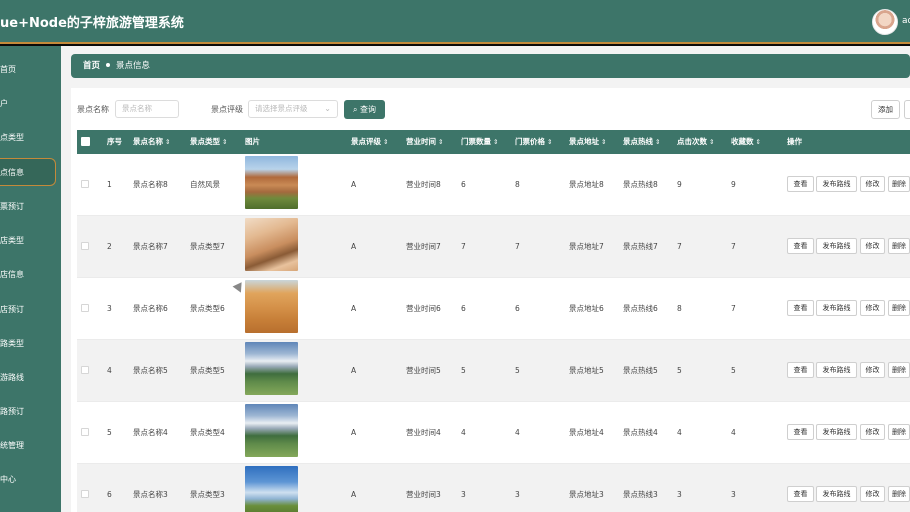 The width and height of the screenshot is (910, 512). What do you see at coordinates (733, 494) in the screenshot?
I see `cell-favs: 3` at bounding box center [733, 494].